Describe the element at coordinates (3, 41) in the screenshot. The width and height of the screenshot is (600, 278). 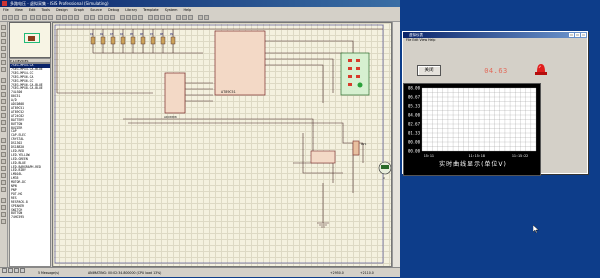
I see `junction-icon` at that location.